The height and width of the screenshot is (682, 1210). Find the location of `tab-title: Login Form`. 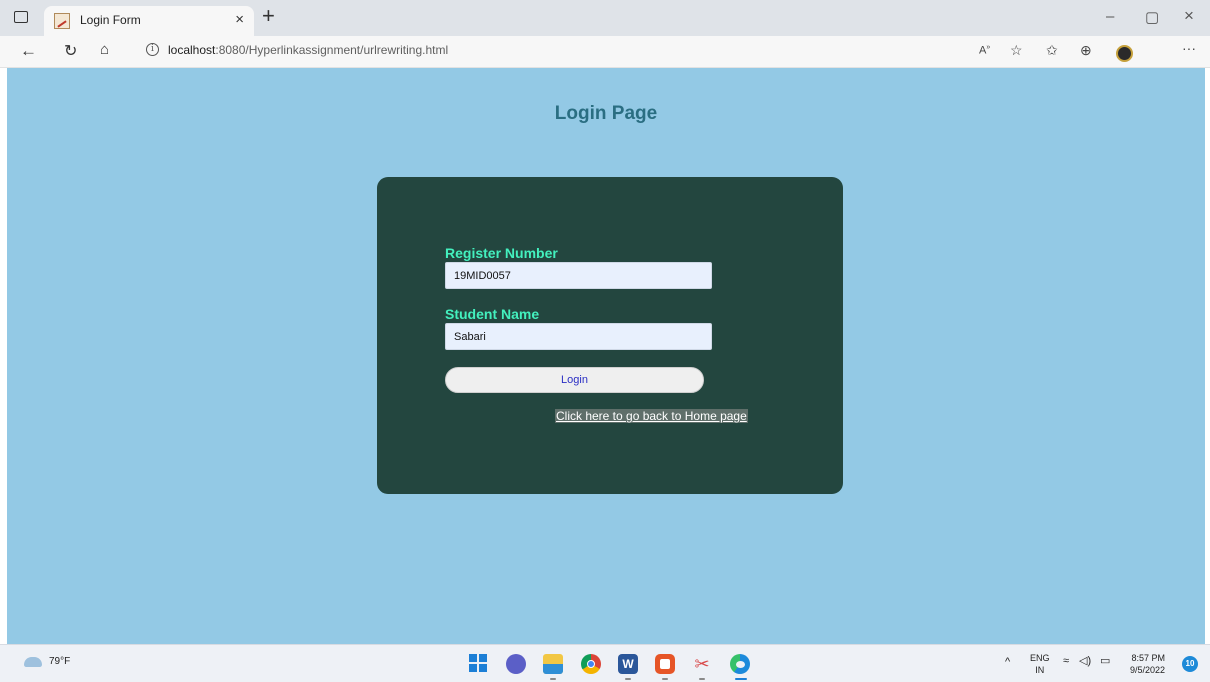

tab-title: Login Form is located at coordinates (110, 20).